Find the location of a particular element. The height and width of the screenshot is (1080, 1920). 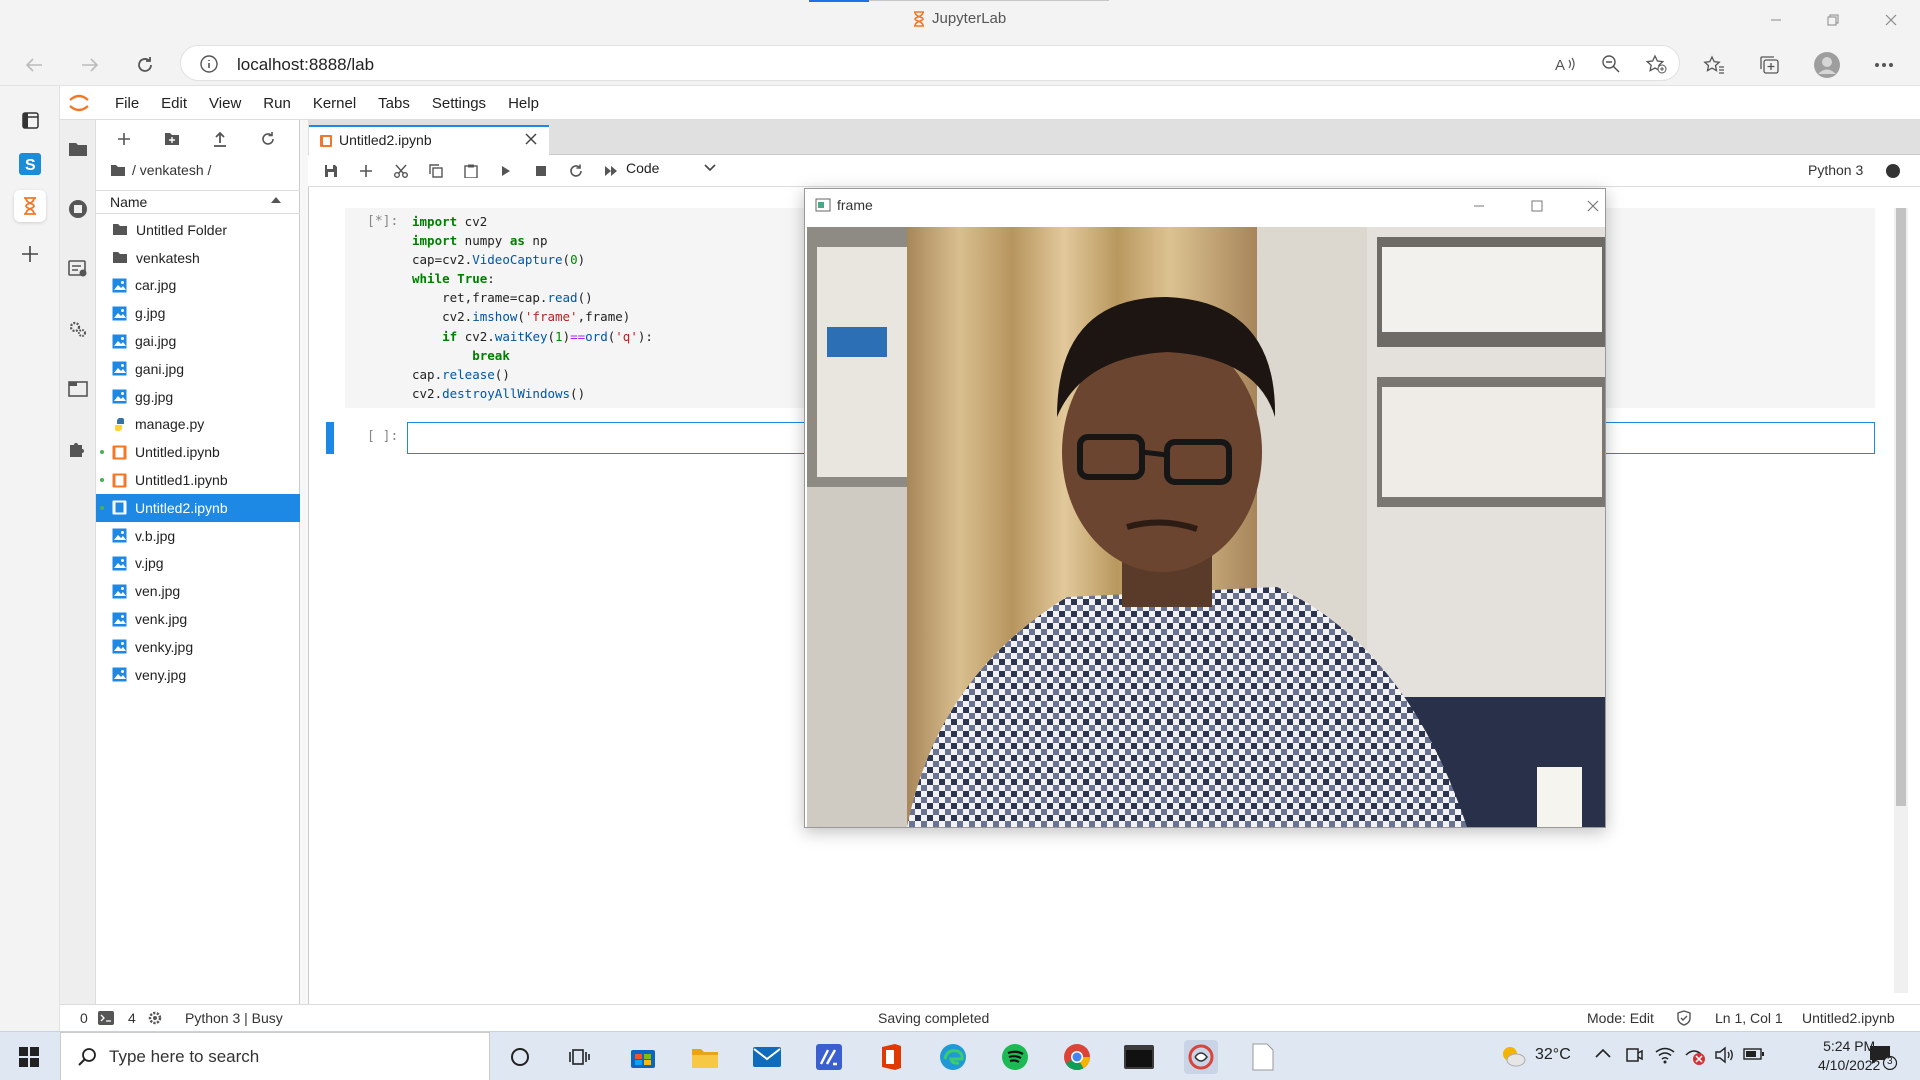

taskbar-search-box: Type here to search is located at coordinates (275, 1056).